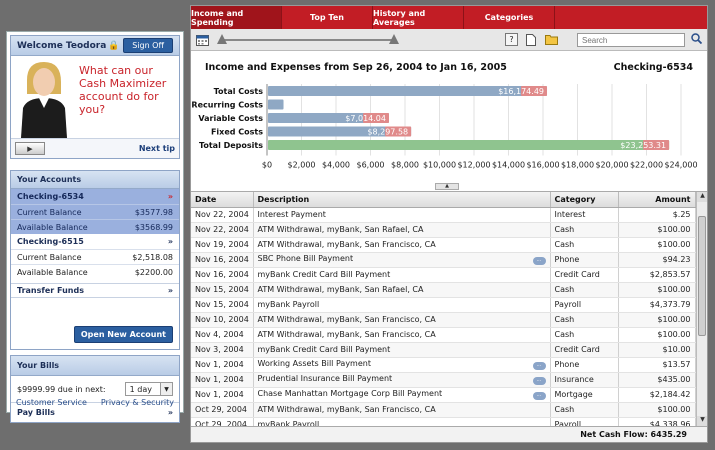 The height and width of the screenshot is (450, 715). I want to click on table-header-row: Date Description Category Amount, so click(443, 200).